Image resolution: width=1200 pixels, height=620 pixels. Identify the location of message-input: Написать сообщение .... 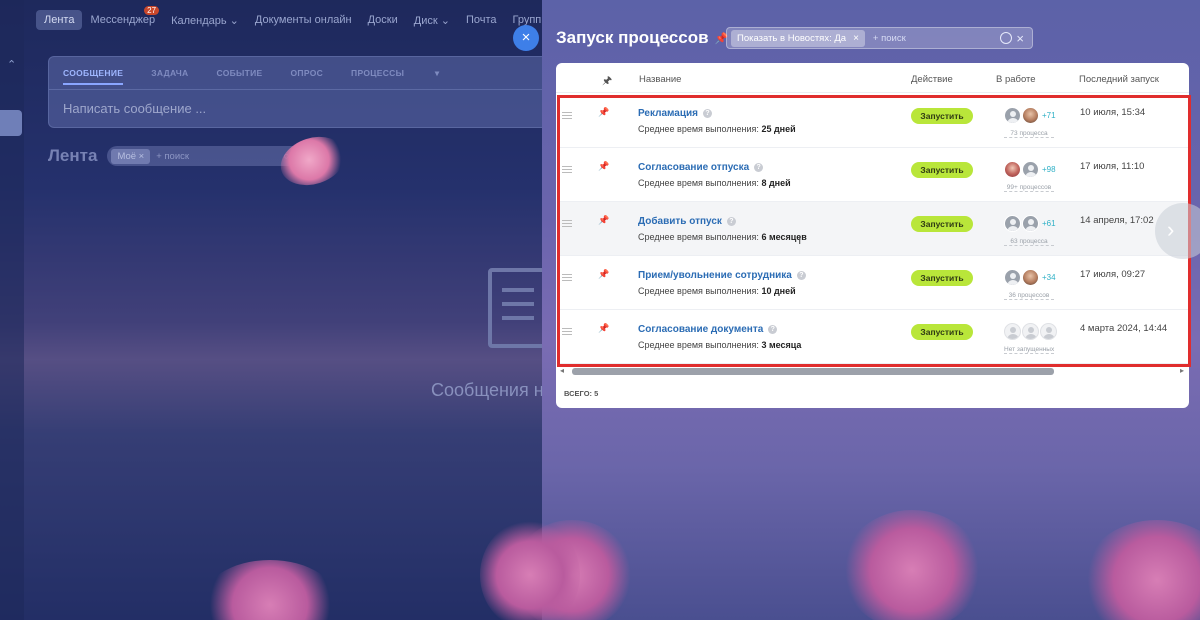
(134, 108).